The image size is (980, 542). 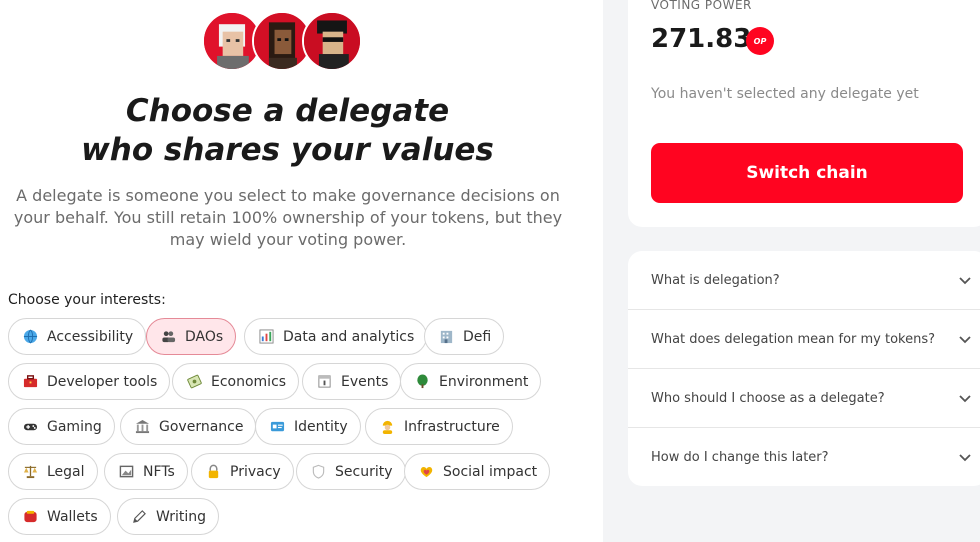 What do you see at coordinates (266, 337) in the screenshot?
I see `bar-chart-icon` at bounding box center [266, 337].